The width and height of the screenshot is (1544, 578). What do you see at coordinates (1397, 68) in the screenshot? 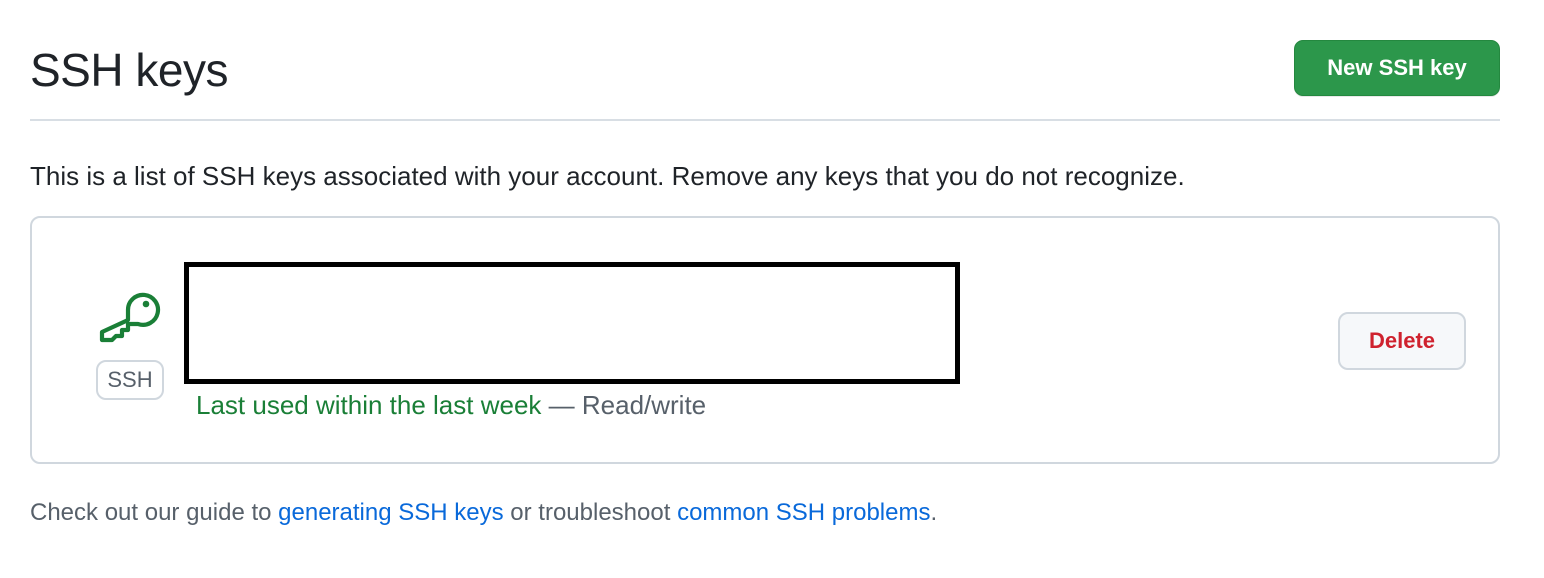
I see `new-ssh-key-button: New SSH key` at bounding box center [1397, 68].